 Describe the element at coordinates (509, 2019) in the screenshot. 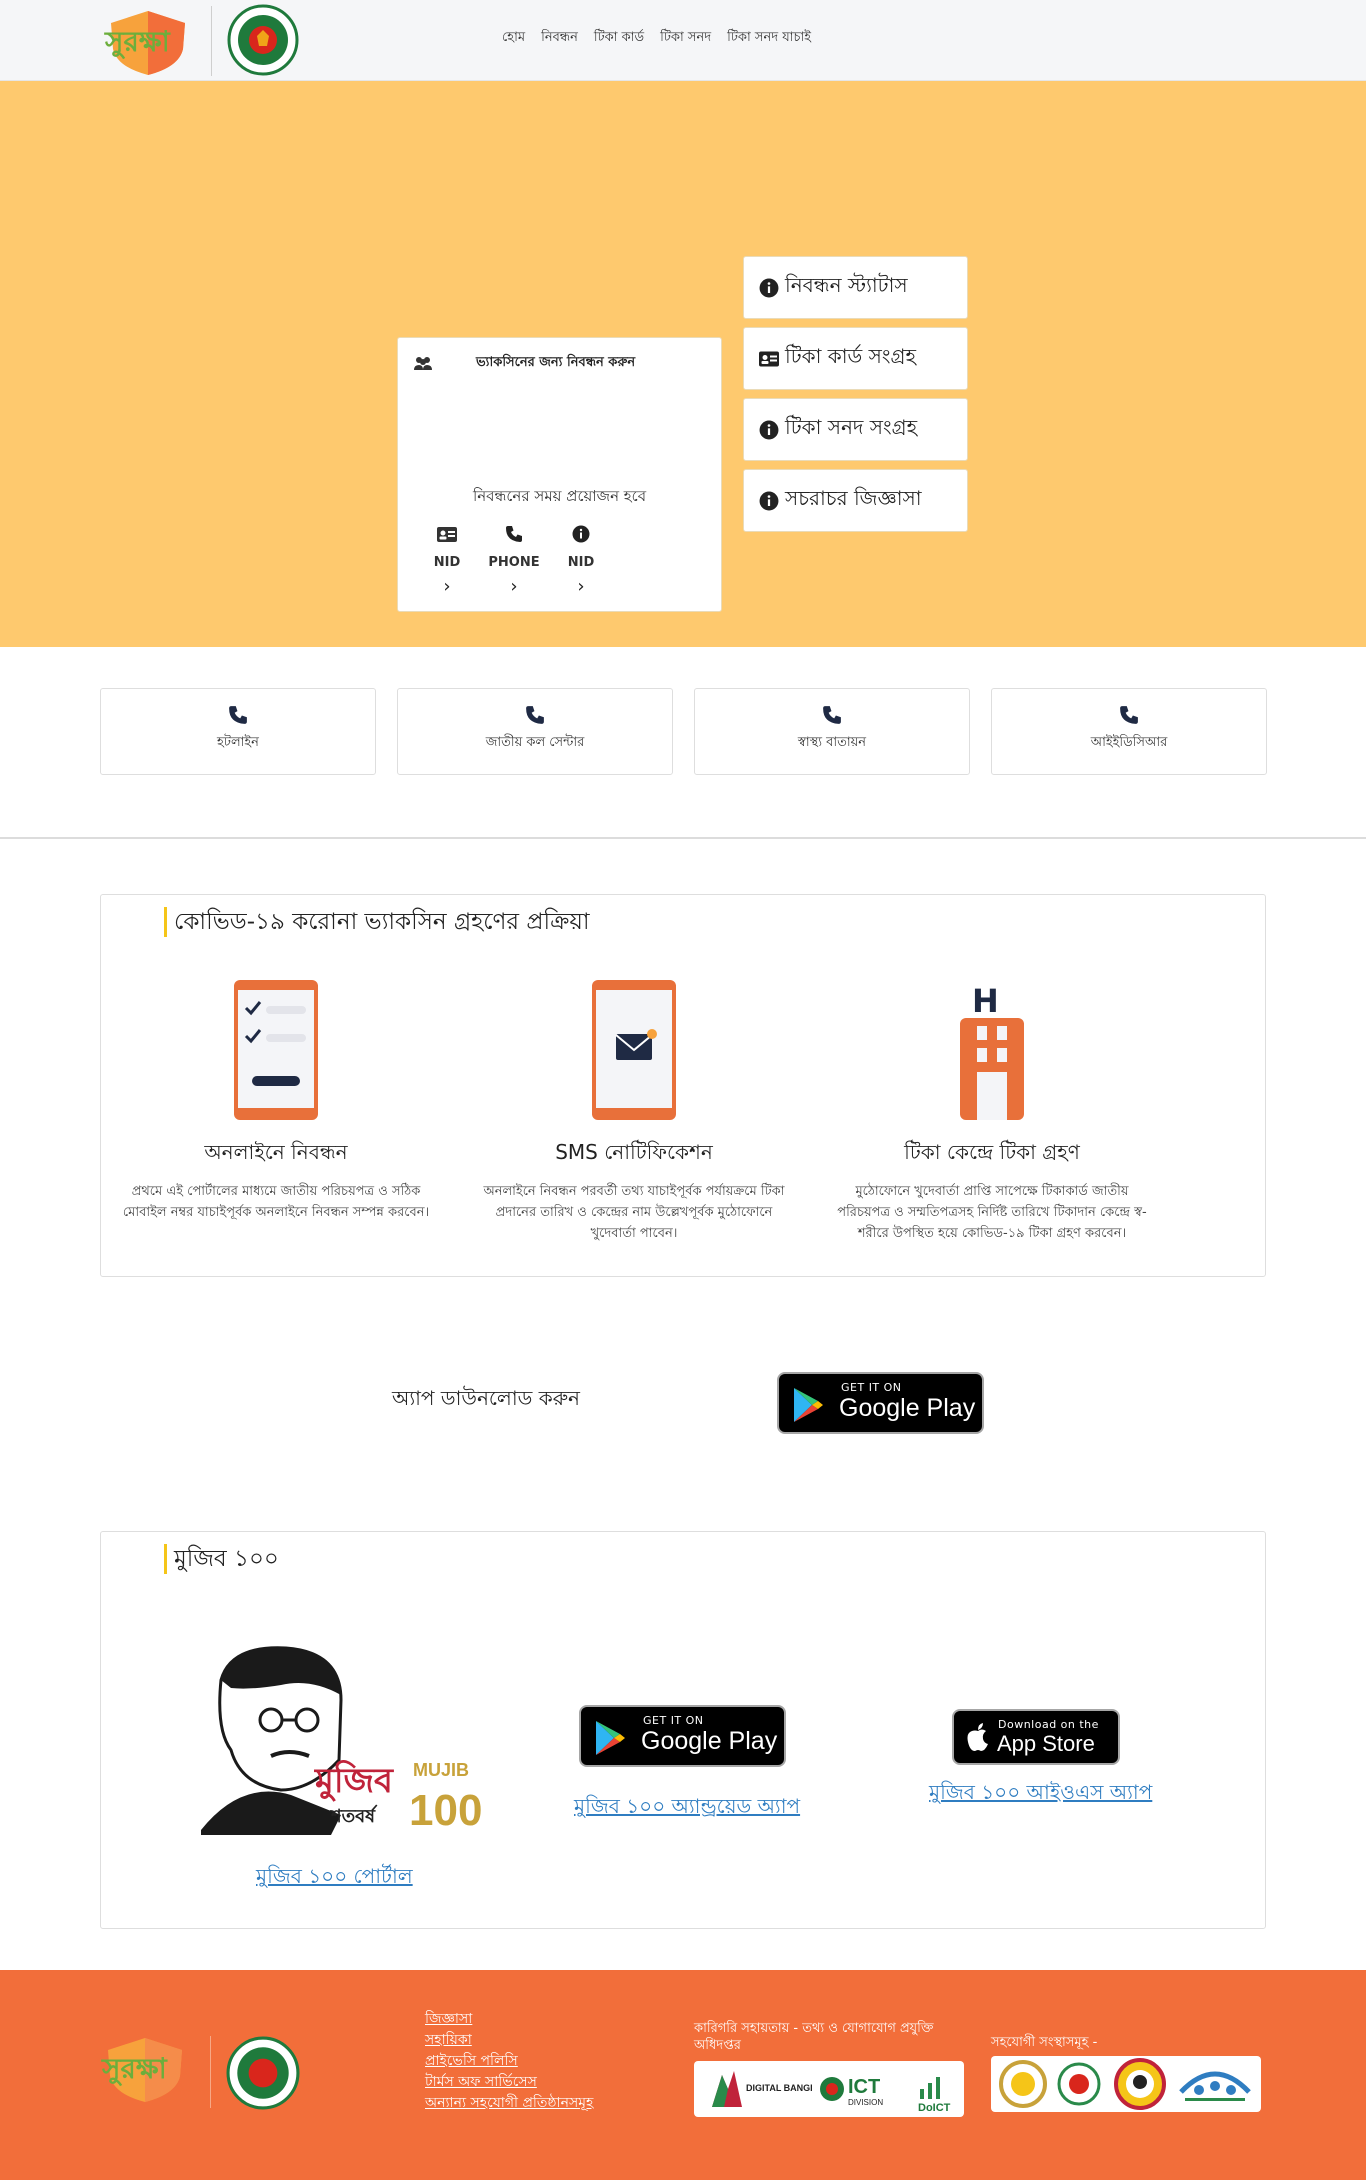

I see `footer-link-faq: জিজ্ঞাসা` at that location.